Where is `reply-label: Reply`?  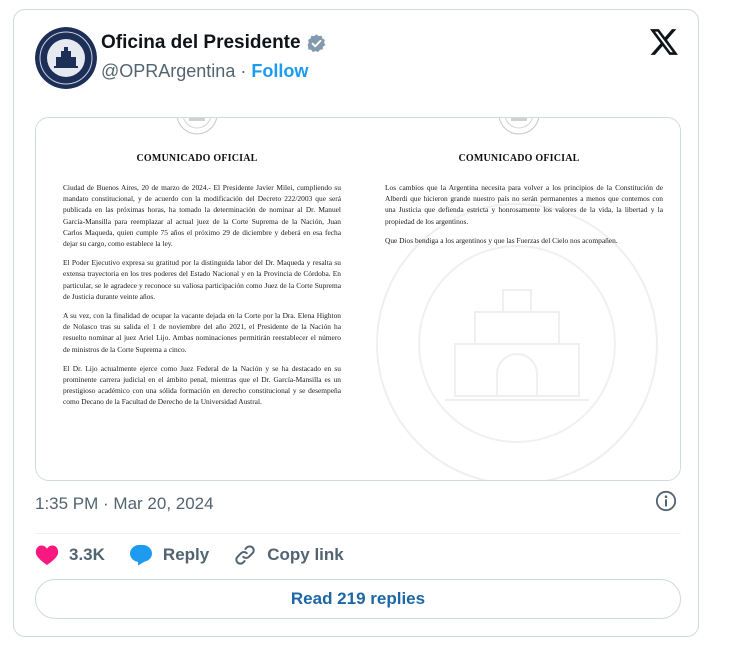
reply-label: Reply is located at coordinates (186, 554).